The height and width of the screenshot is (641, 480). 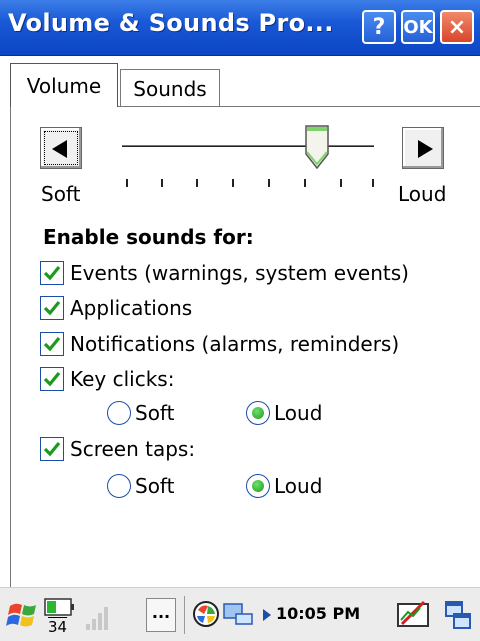 I want to click on volume-down-button, so click(x=61, y=148).